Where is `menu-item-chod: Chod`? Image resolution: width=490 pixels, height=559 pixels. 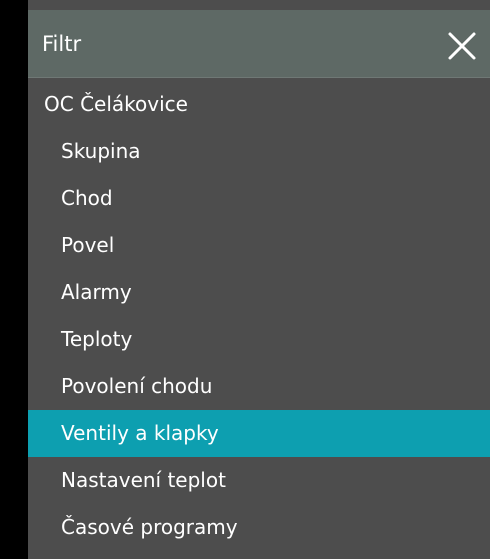
menu-item-chod: Chod is located at coordinates (259, 198).